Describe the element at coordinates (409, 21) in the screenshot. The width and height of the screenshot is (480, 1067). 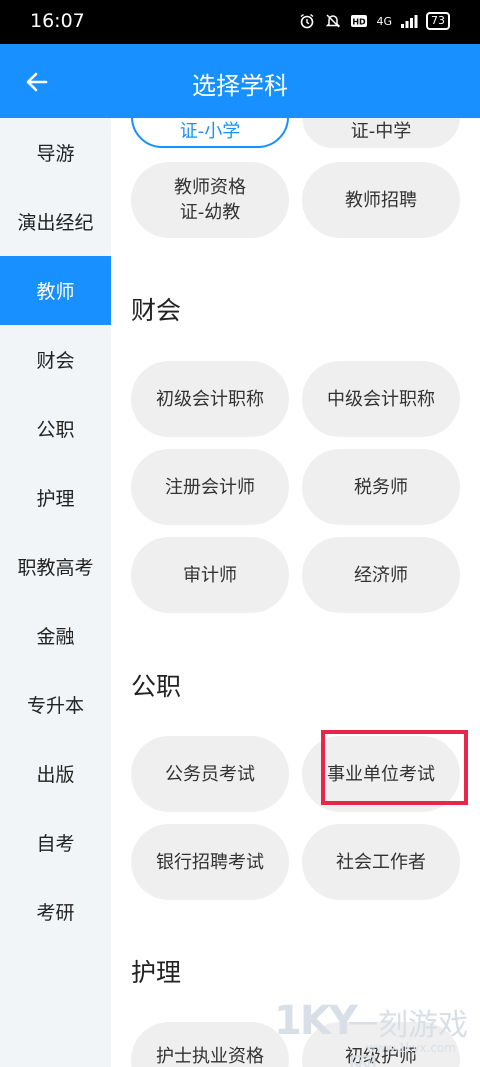
I see `signal-icon` at that location.